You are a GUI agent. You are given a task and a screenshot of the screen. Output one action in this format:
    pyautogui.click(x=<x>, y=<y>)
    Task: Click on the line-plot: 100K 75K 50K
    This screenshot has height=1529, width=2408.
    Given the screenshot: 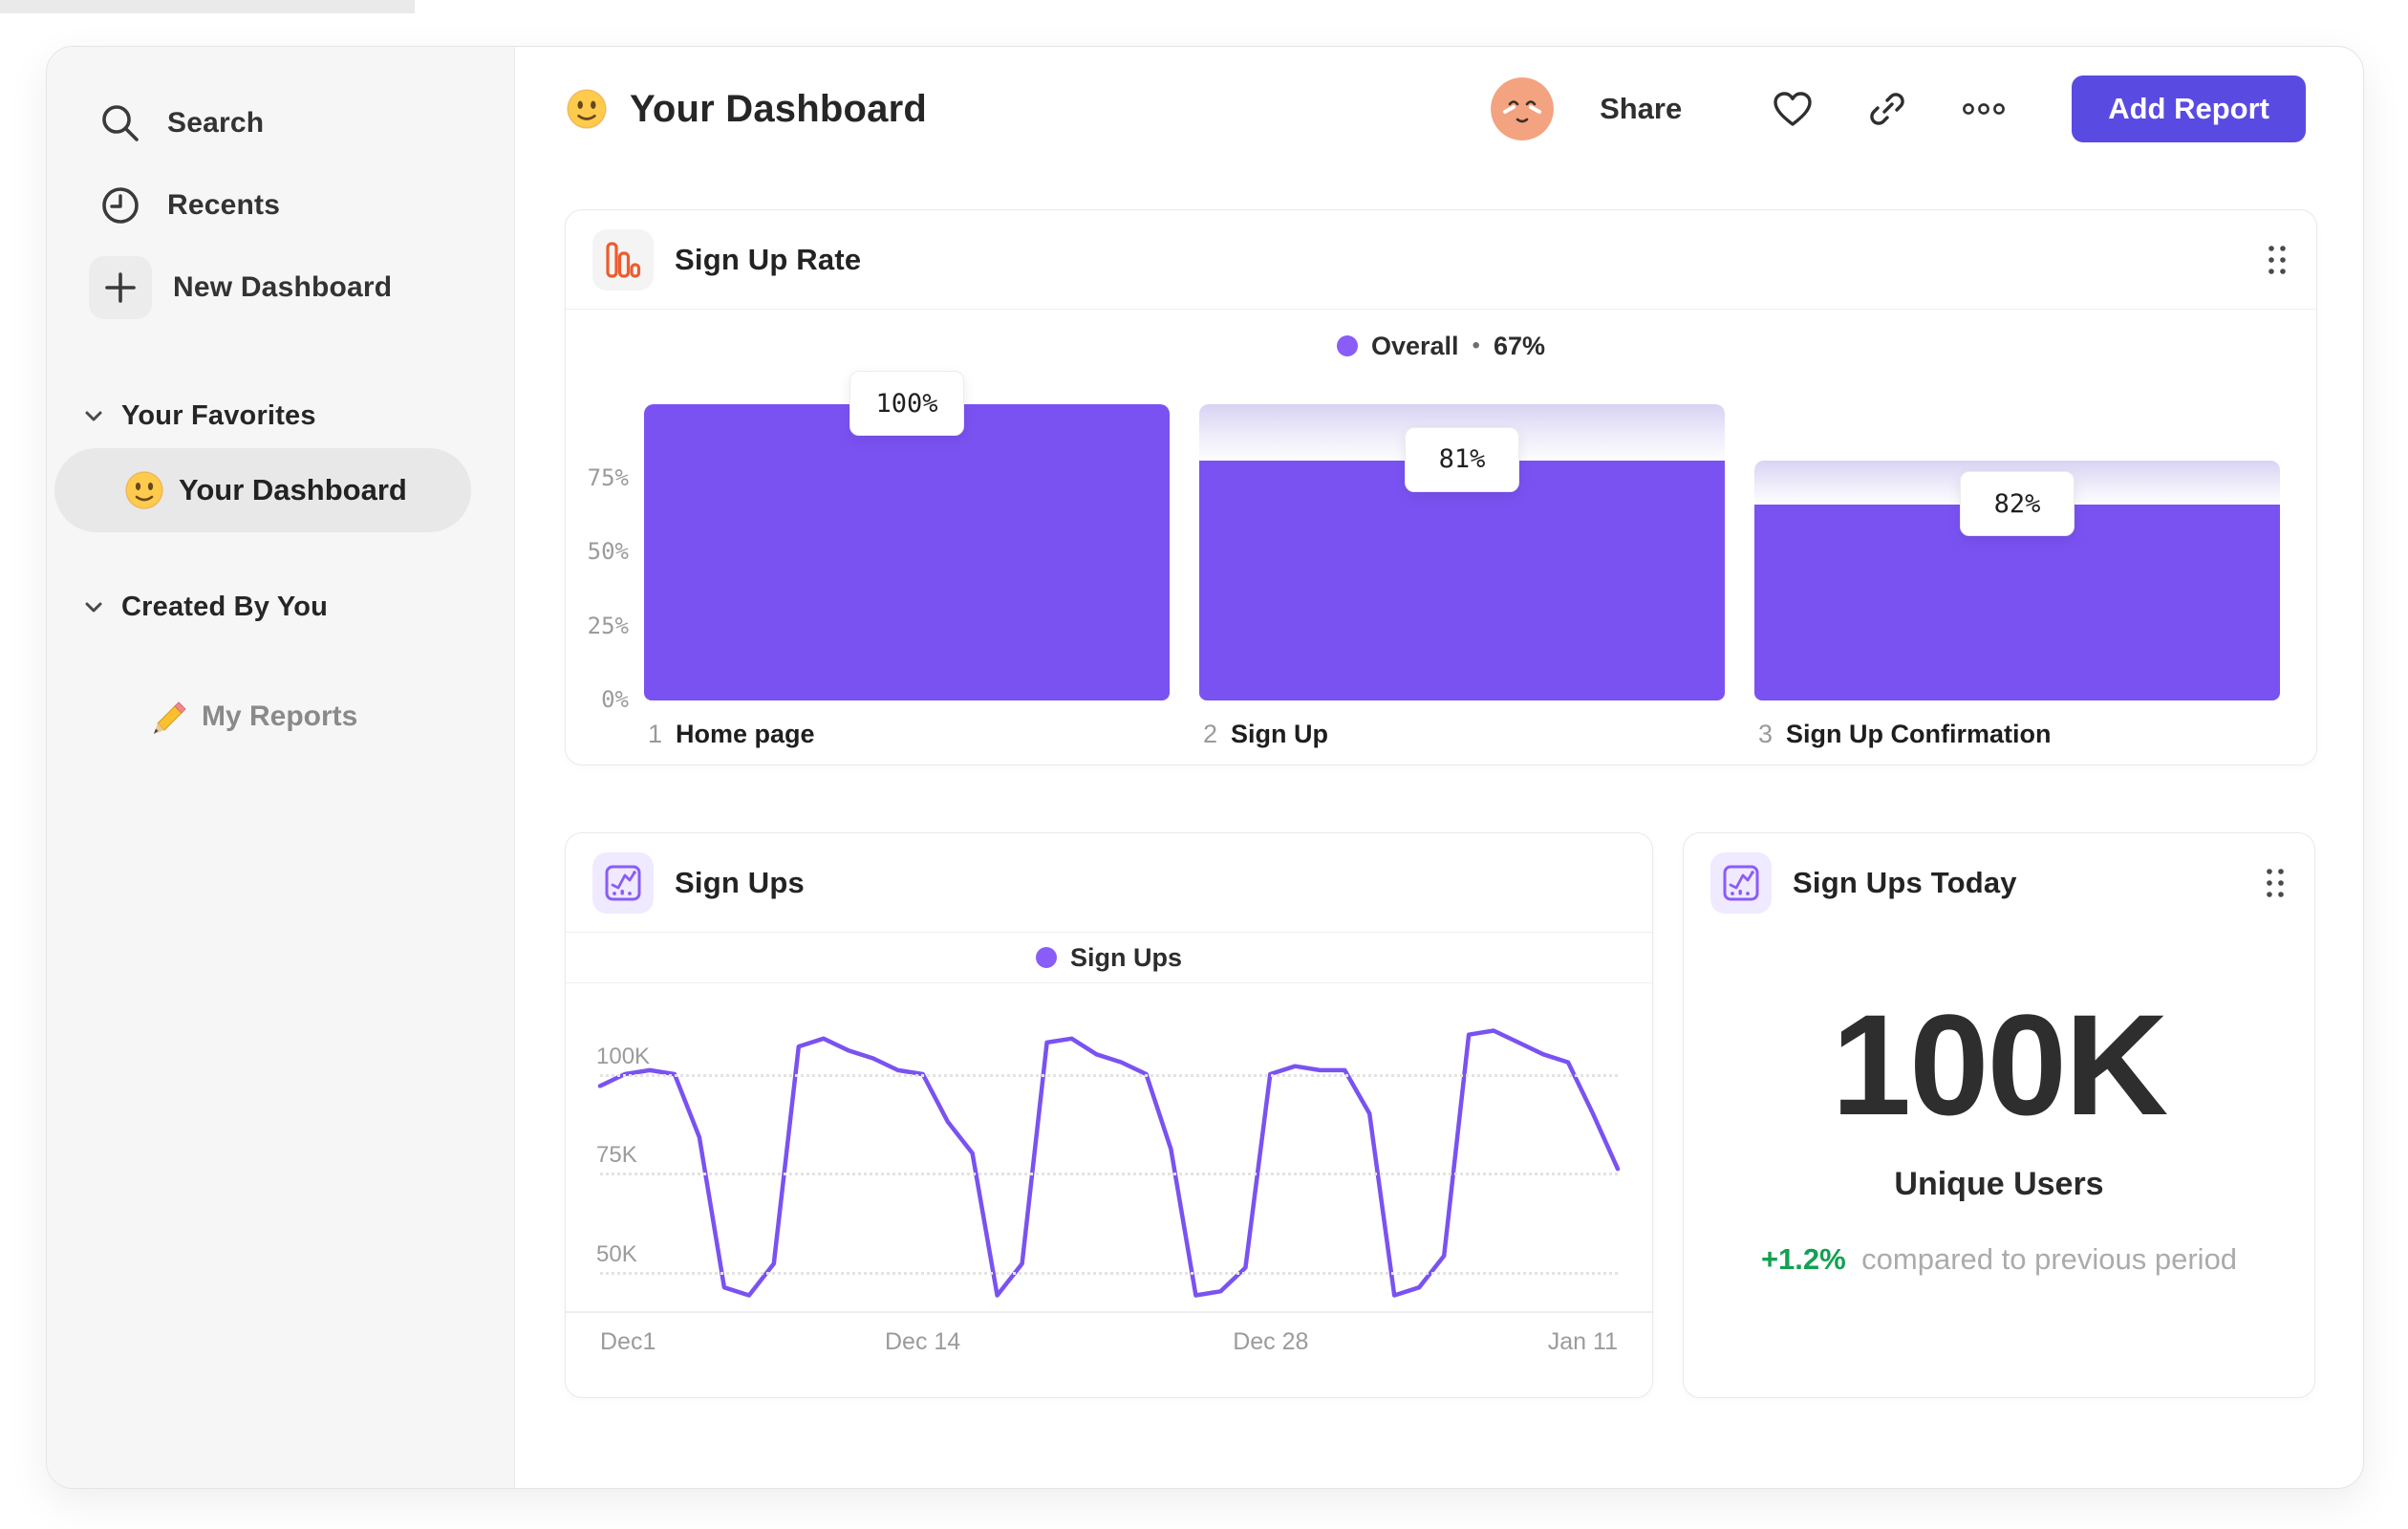 What is the action you would take?
    pyautogui.click(x=1109, y=1163)
    